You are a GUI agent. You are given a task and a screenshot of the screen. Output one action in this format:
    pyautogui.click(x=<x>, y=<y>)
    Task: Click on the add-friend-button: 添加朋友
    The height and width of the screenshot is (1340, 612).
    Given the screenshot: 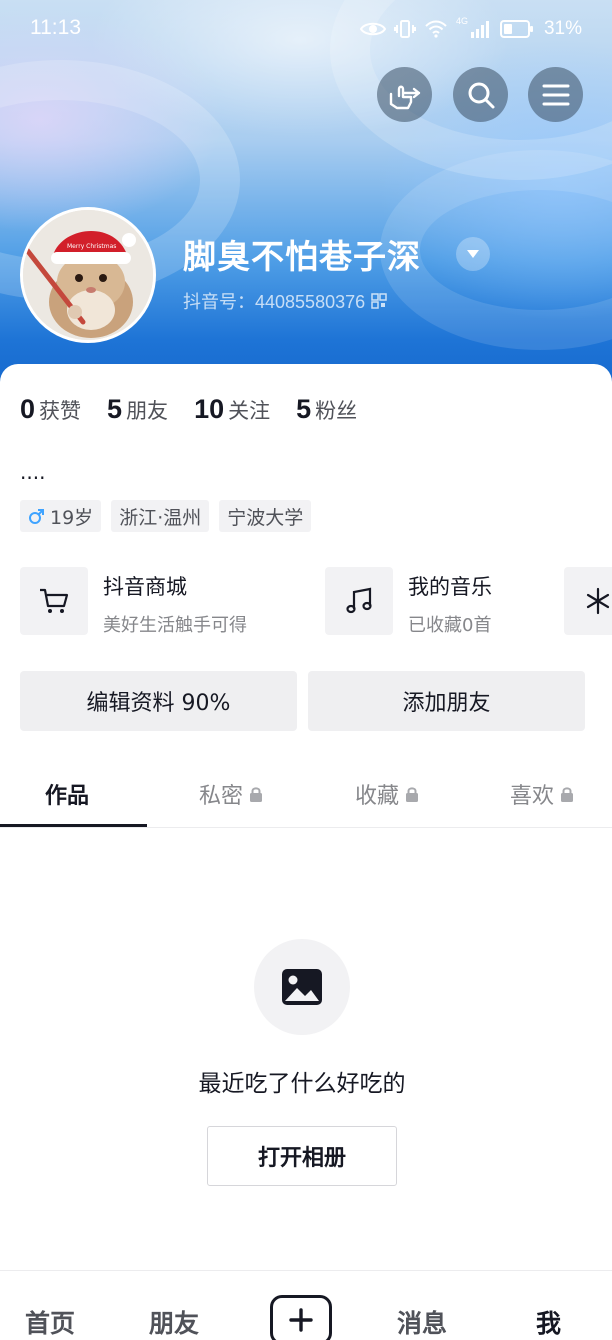 What is the action you would take?
    pyautogui.click(x=446, y=701)
    